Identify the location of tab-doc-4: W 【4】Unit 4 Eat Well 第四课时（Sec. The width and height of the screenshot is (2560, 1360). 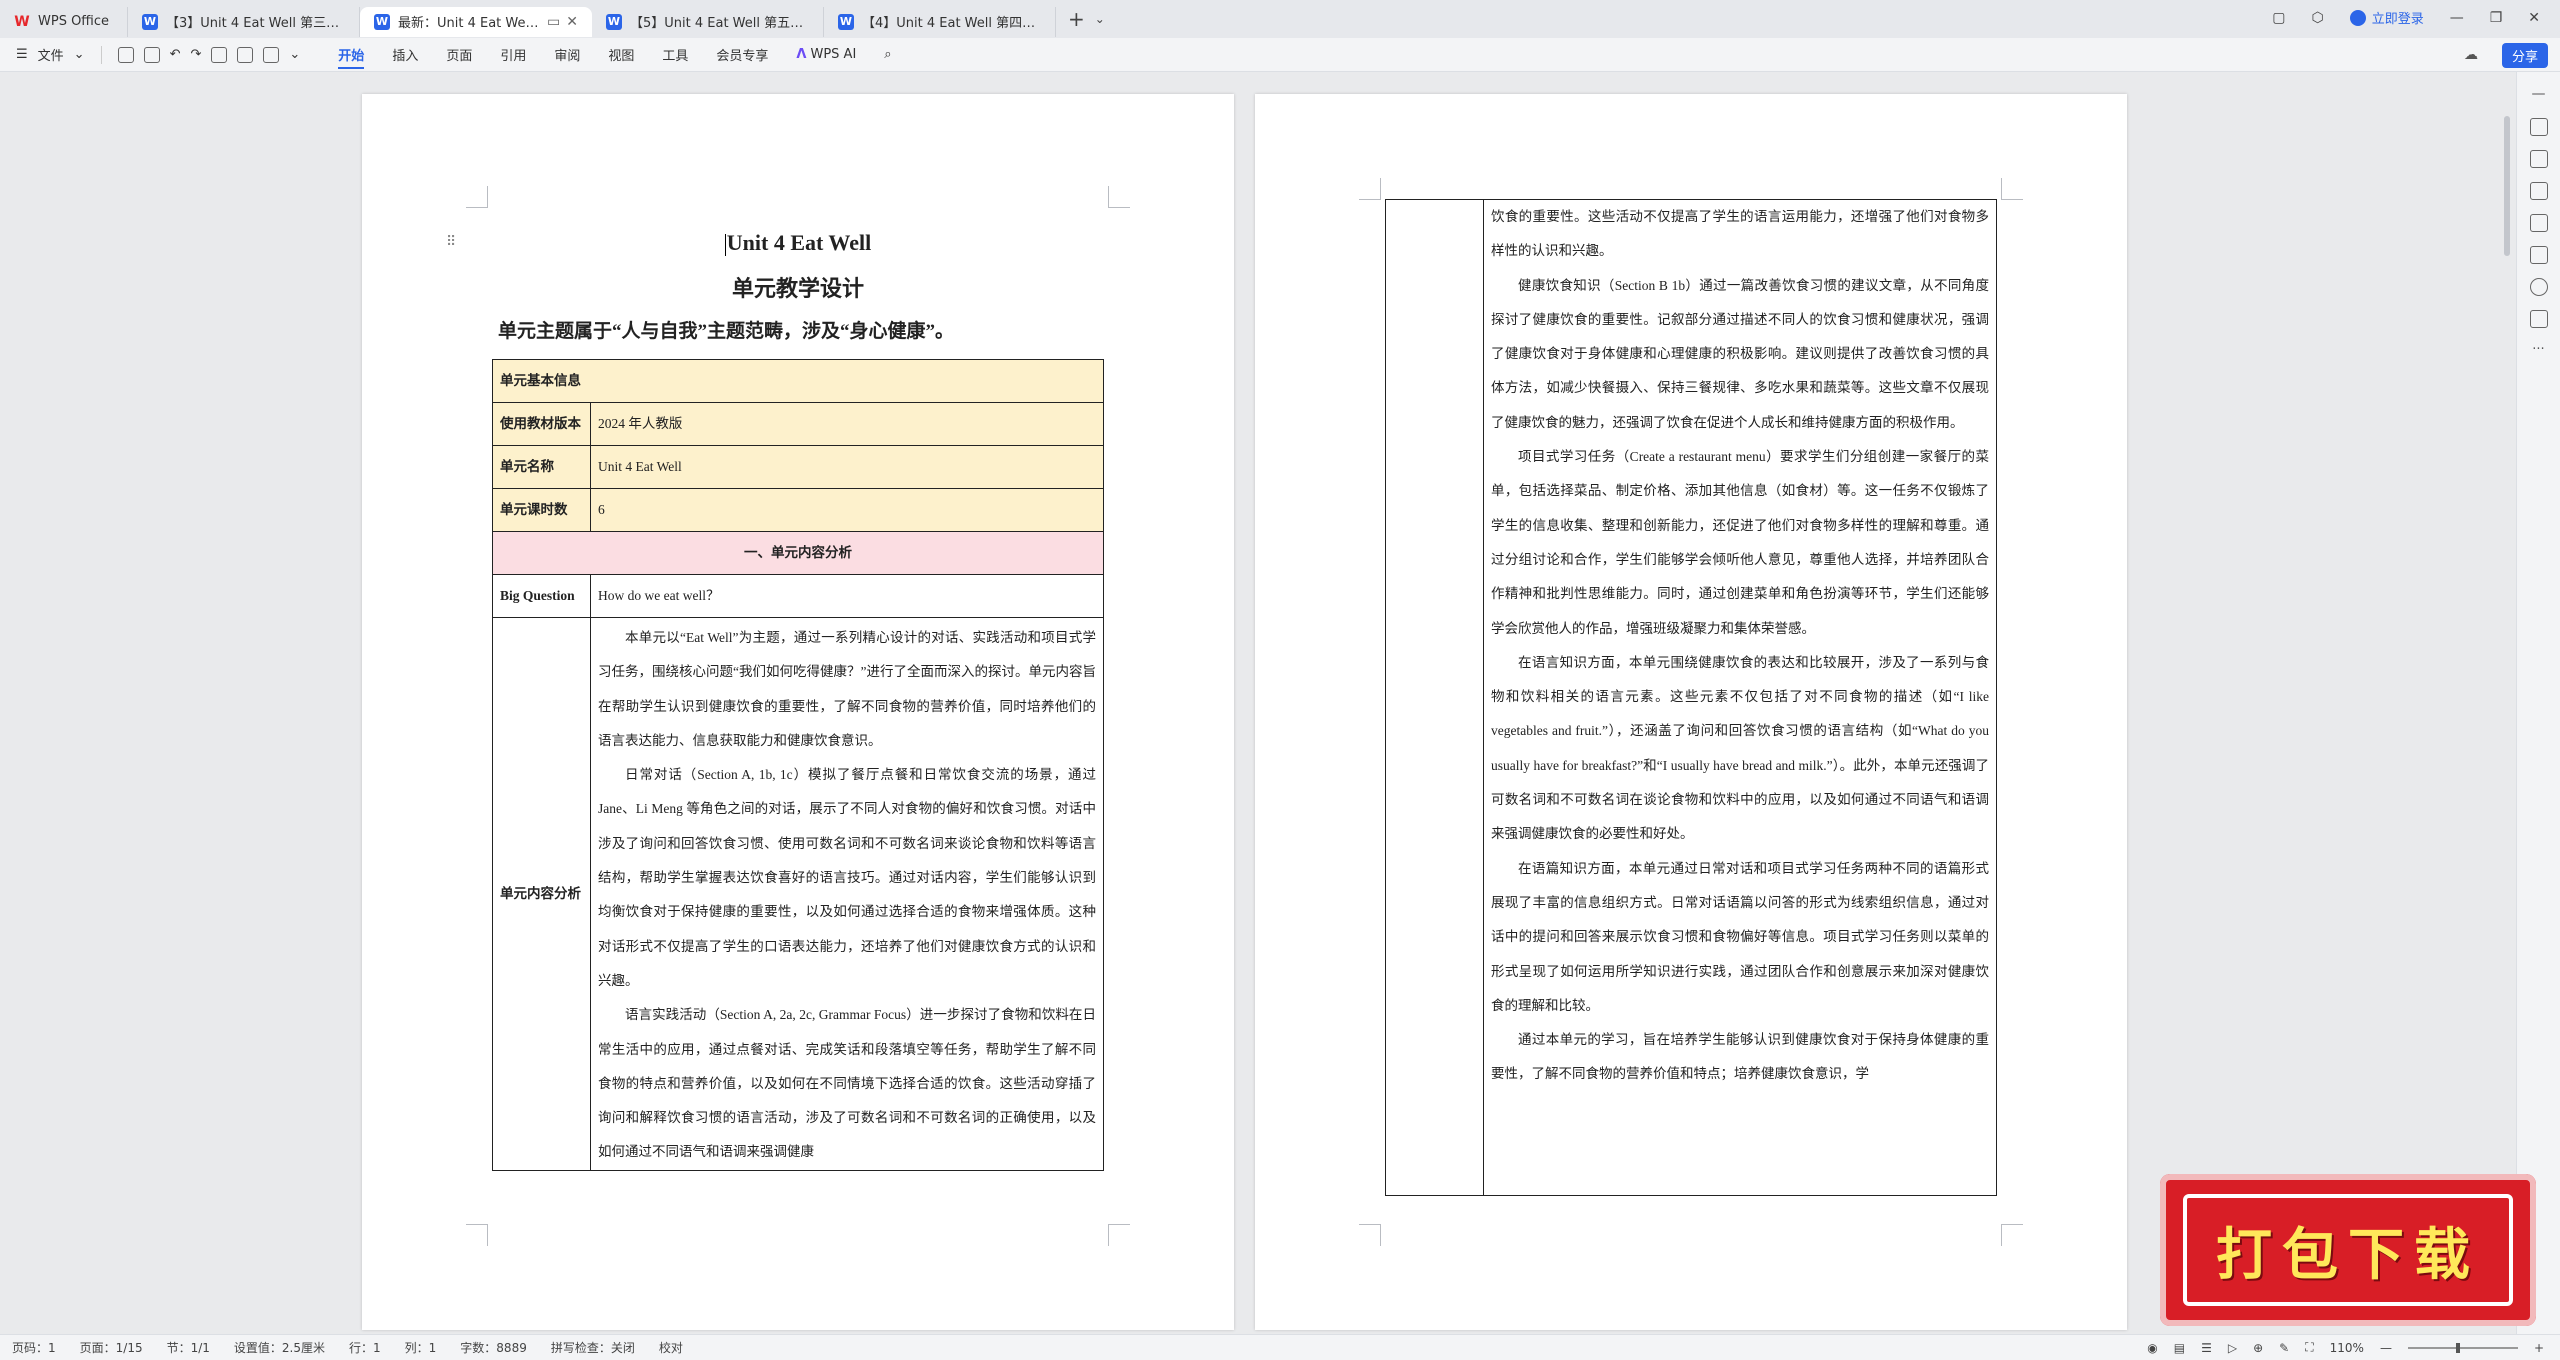
(940, 21).